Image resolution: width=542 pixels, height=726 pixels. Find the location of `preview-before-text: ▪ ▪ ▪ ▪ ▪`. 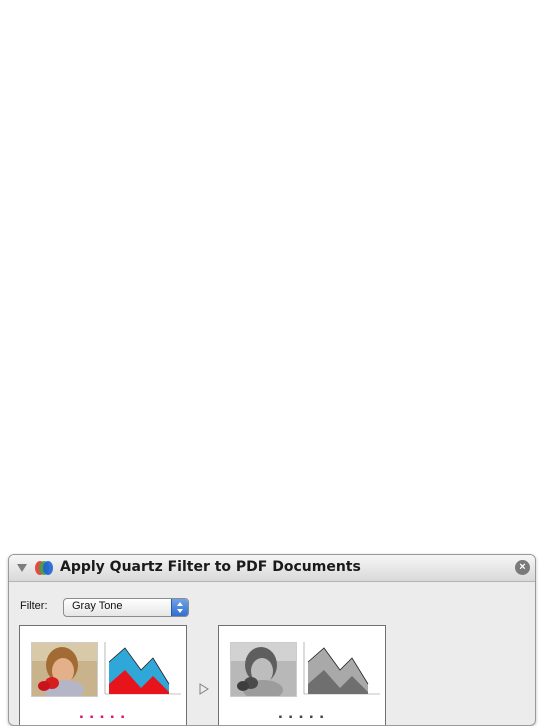

preview-before-text: ▪ ▪ ▪ ▪ ▪ is located at coordinates (103, 717).